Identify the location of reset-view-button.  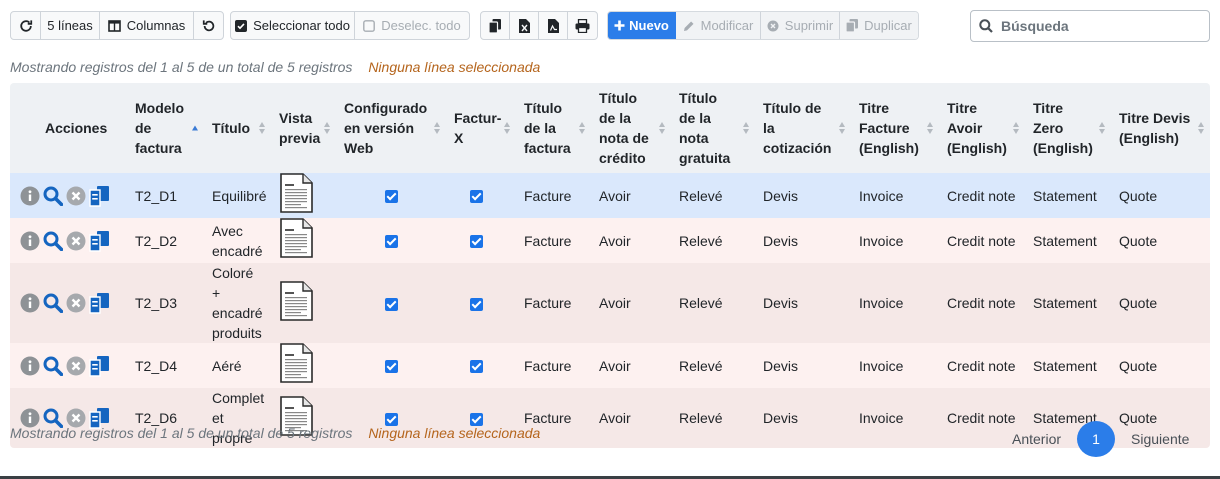
(208, 25).